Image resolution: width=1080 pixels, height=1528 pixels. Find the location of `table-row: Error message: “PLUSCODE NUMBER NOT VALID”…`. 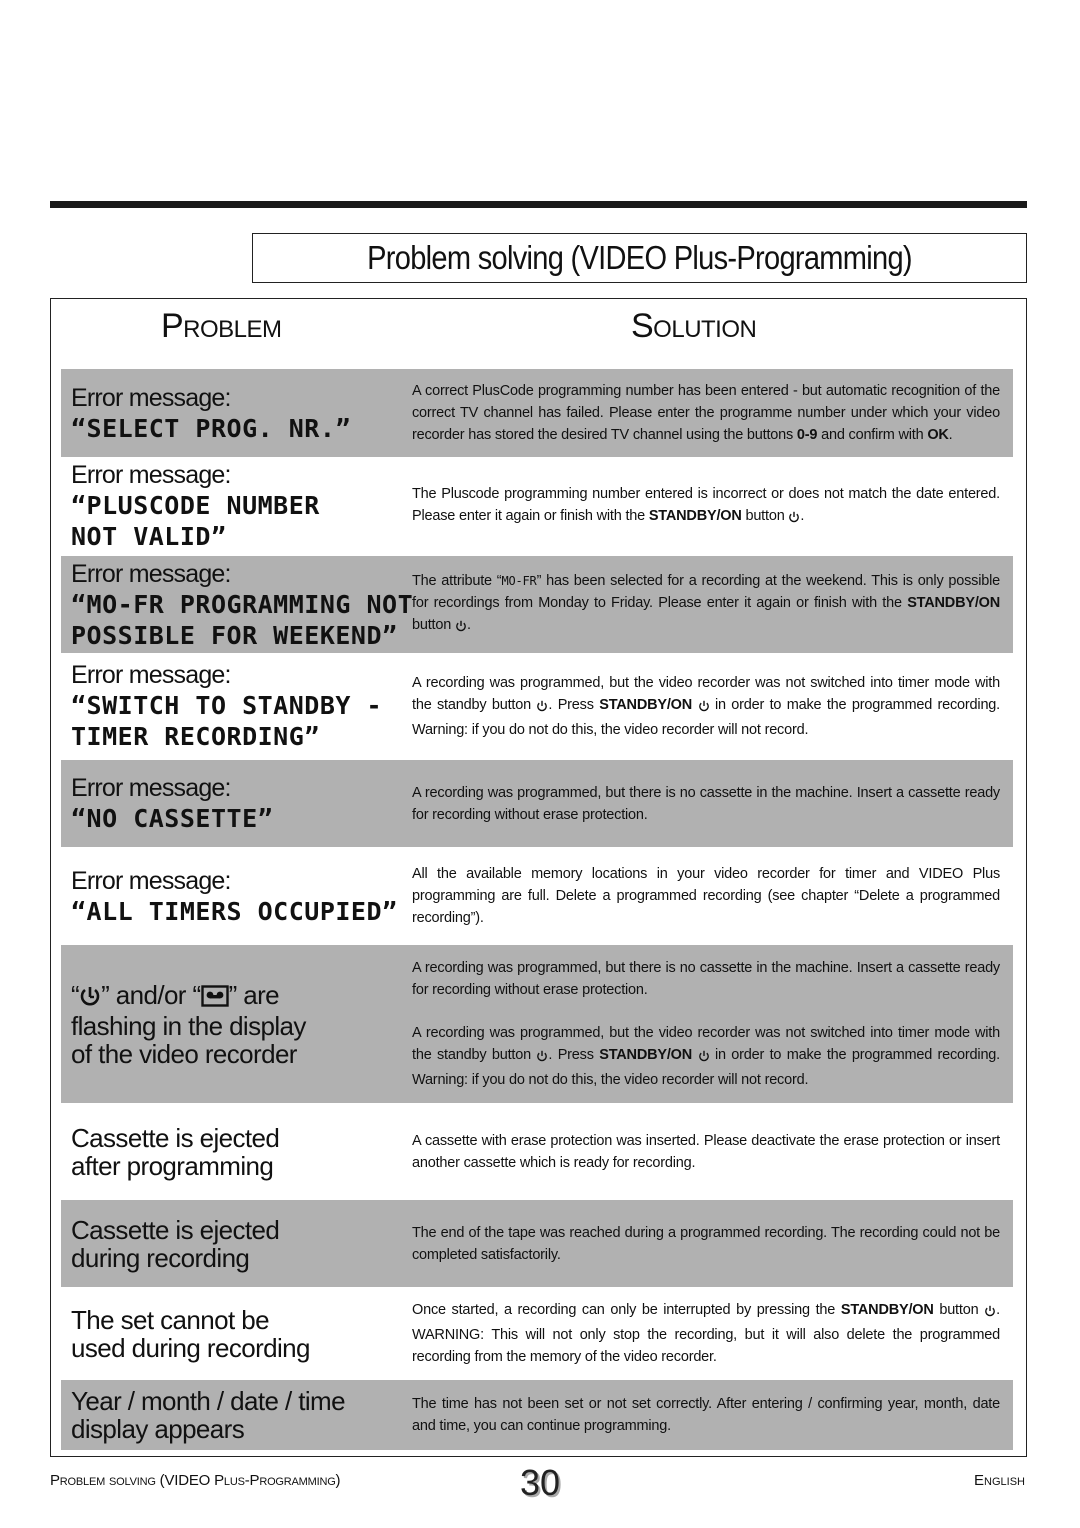

table-row: Error message: “PLUSCODE NUMBER NOT VALID”… is located at coordinates (537, 506).